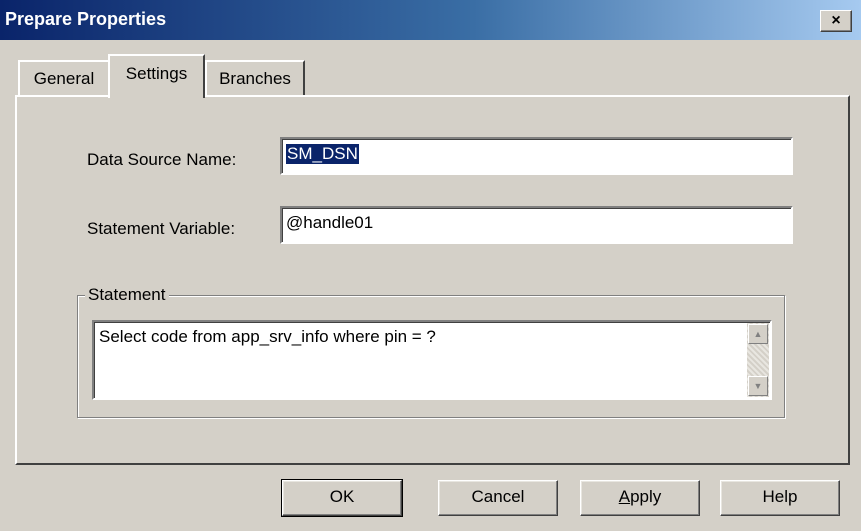 Image resolution: width=861 pixels, height=531 pixels. I want to click on data-source-name-label: Data Source Name:, so click(162, 159).